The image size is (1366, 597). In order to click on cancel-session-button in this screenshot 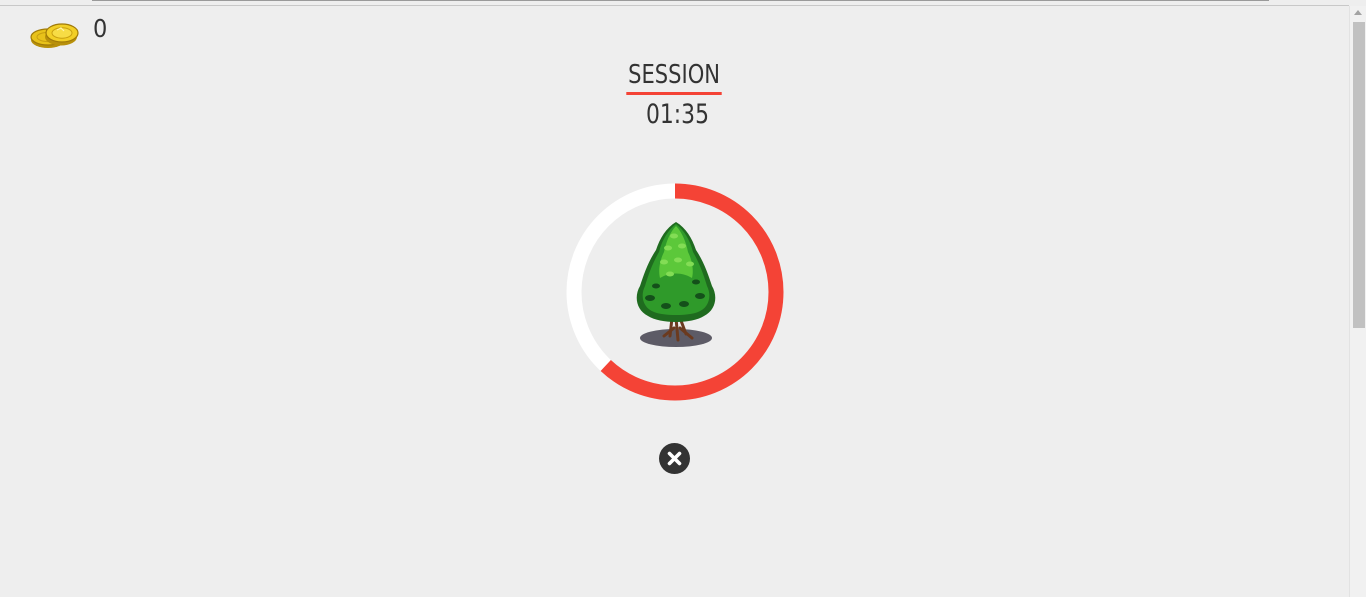, I will do `click(674, 458)`.